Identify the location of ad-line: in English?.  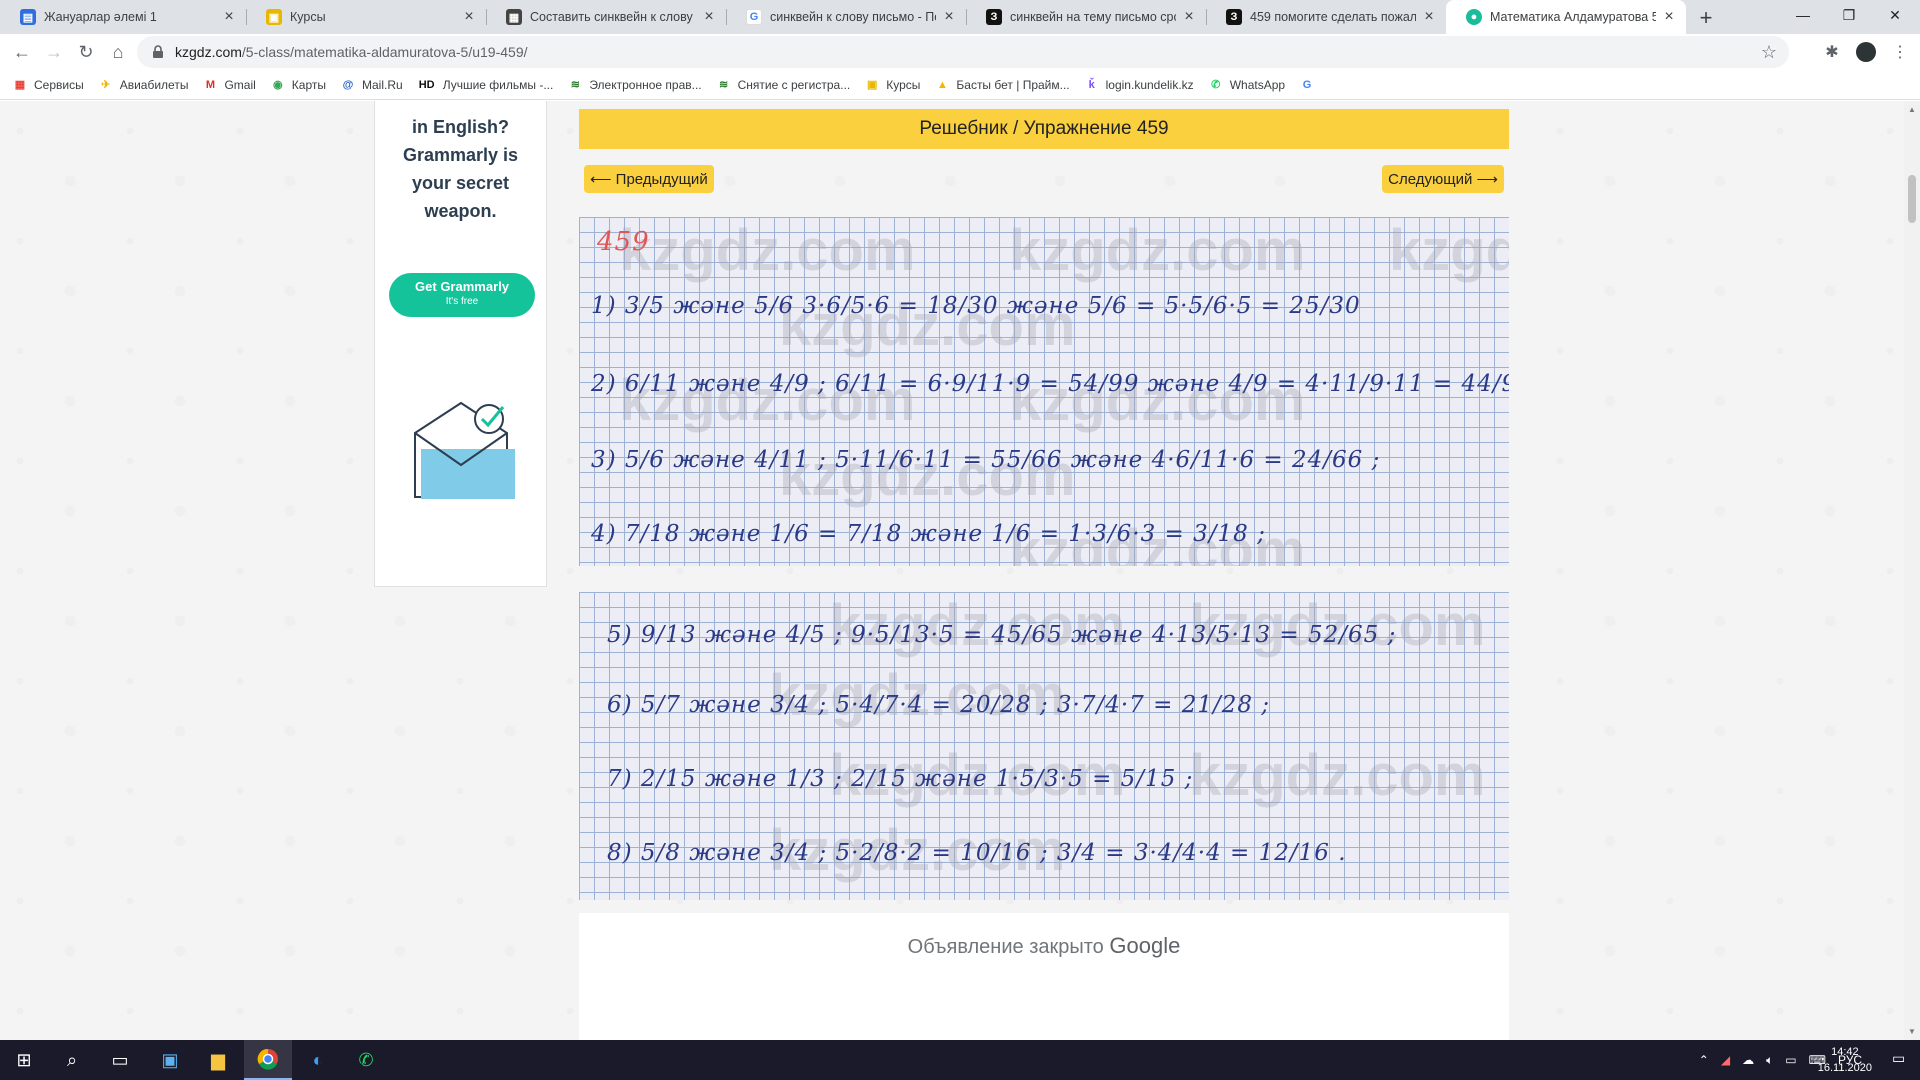
(460, 127).